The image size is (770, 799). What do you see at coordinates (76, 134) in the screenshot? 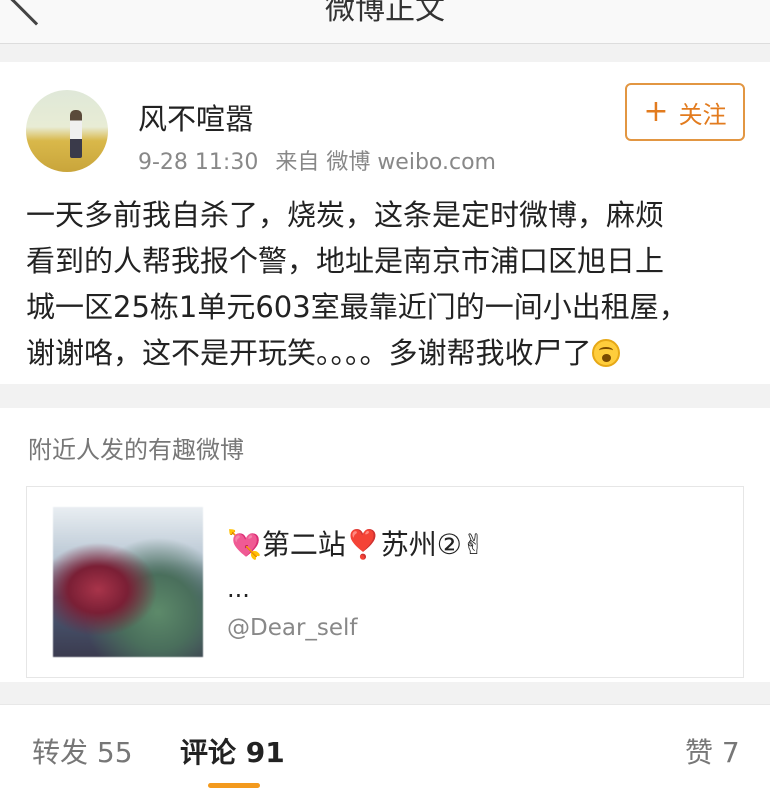
I see `avatar-figure` at bounding box center [76, 134].